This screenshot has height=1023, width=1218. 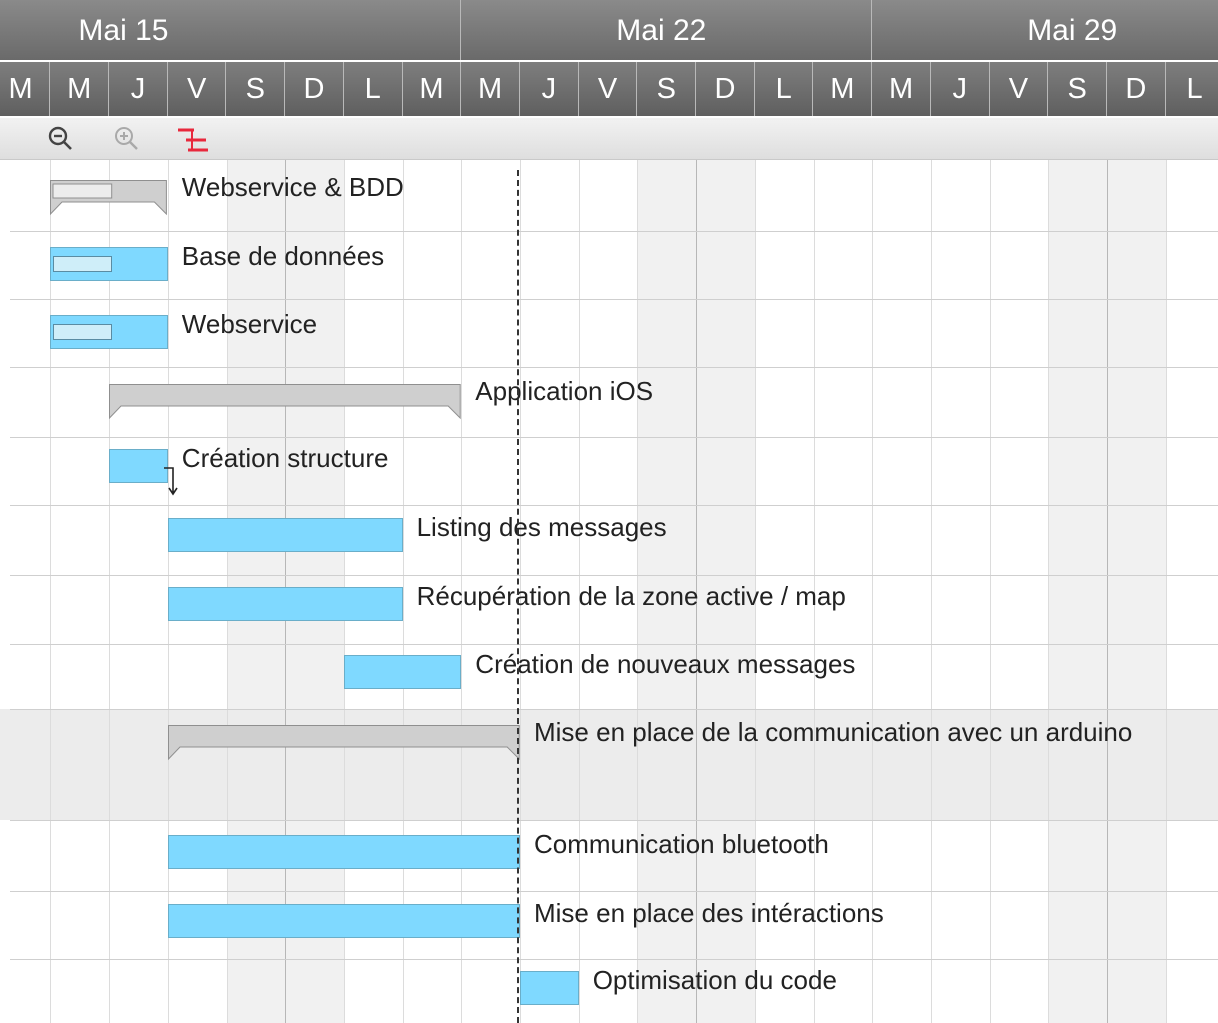 I want to click on zoom-out-icon, so click(x=60, y=138).